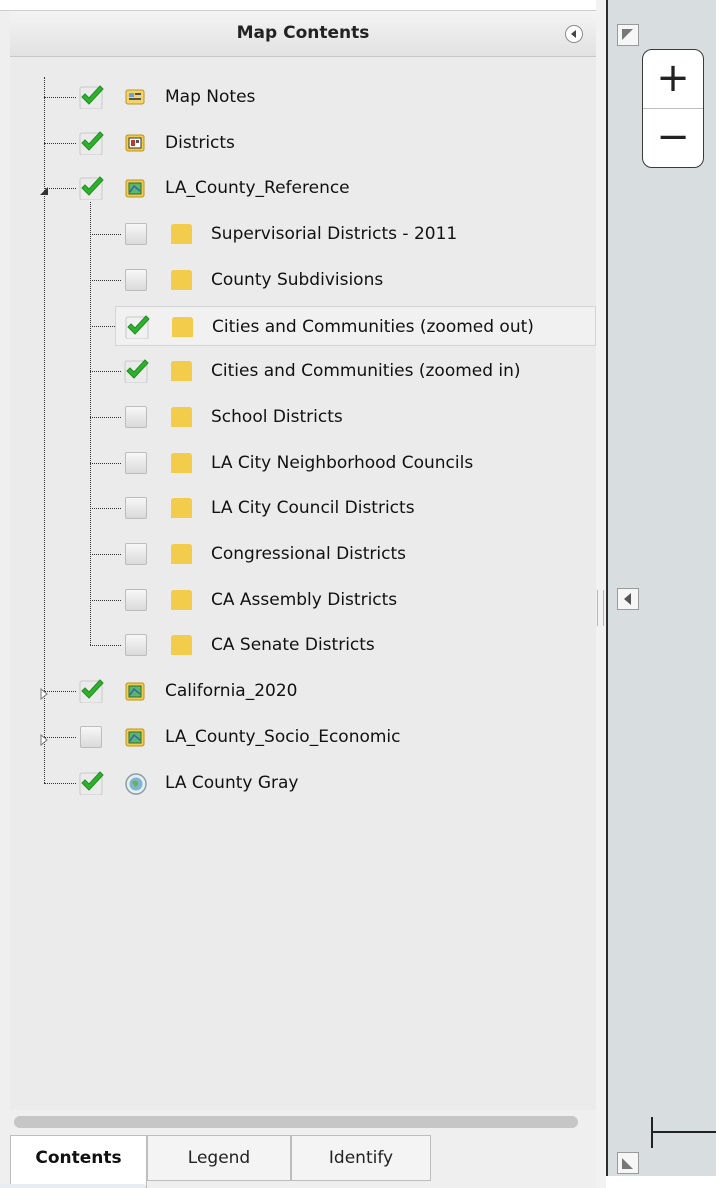 The width and height of the screenshot is (716, 1188). What do you see at coordinates (342, 462) in the screenshot?
I see `layer-label: LA City Neighborhood Councils` at bounding box center [342, 462].